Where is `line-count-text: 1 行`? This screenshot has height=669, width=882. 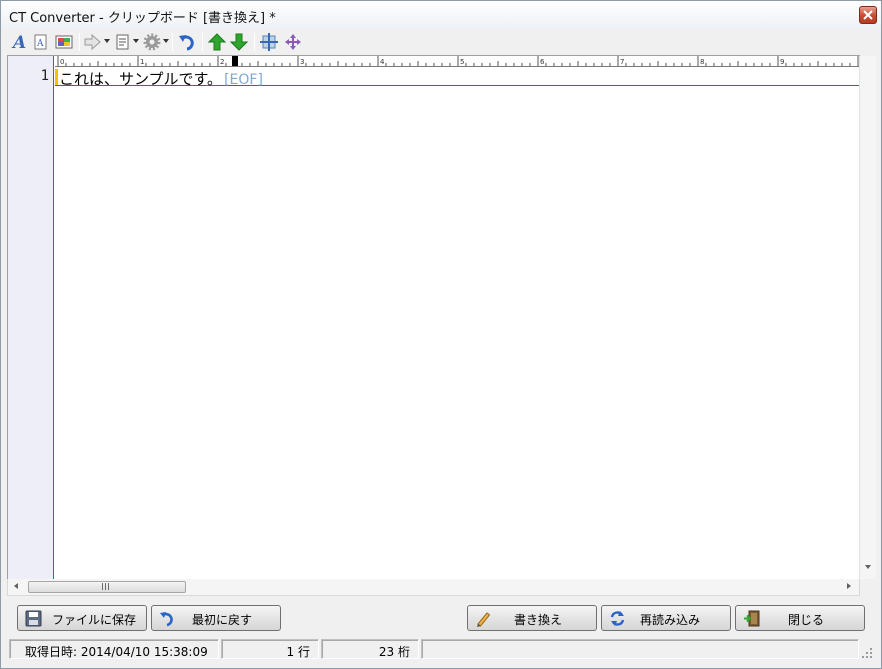 line-count-text: 1 行 is located at coordinates (298, 652).